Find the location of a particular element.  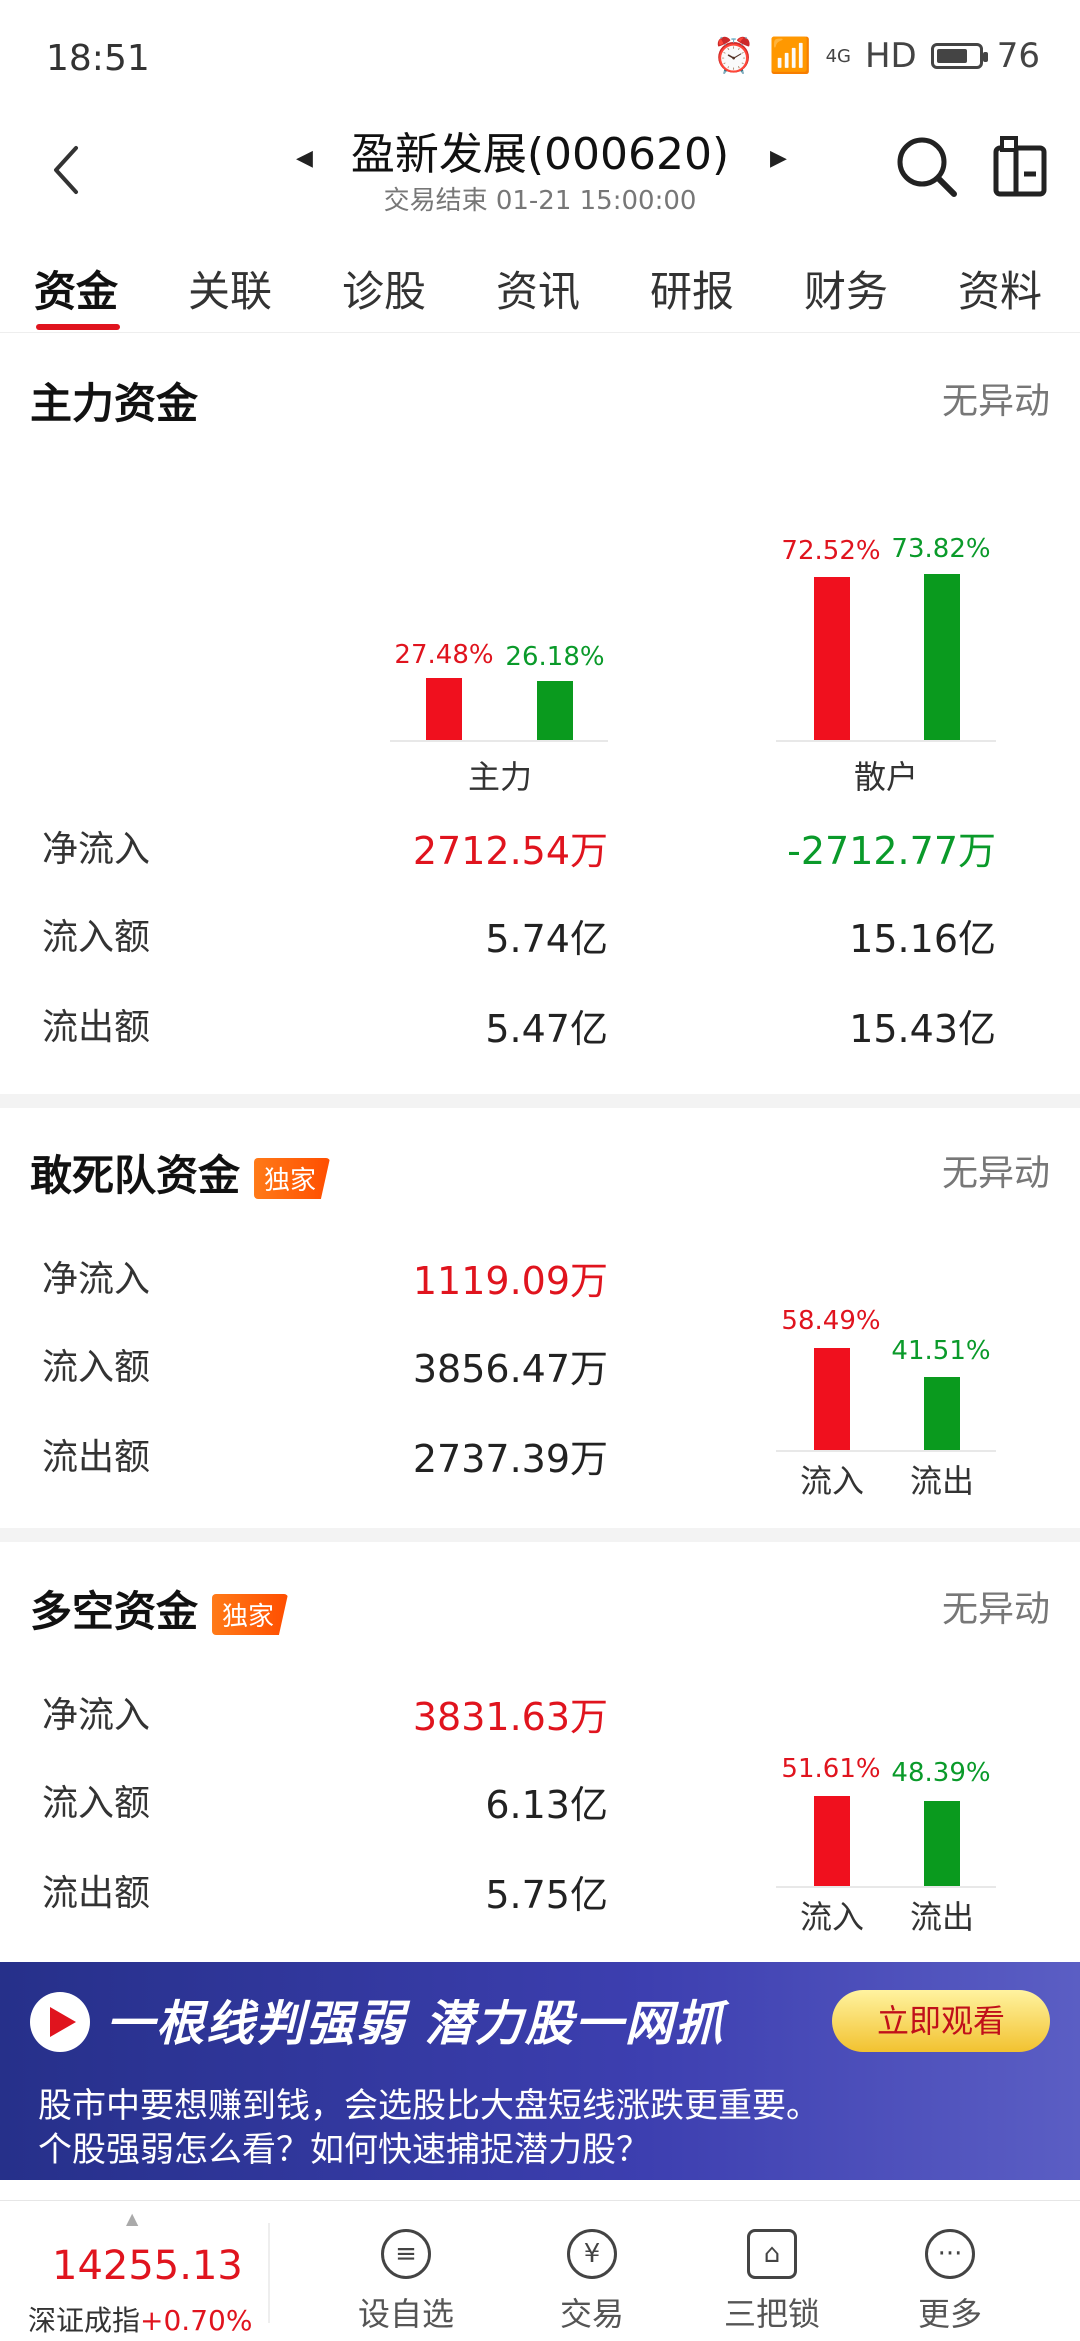

status-bar: 18:51 ⏰ 📶 4G HD 76 is located at coordinates (540, 55).